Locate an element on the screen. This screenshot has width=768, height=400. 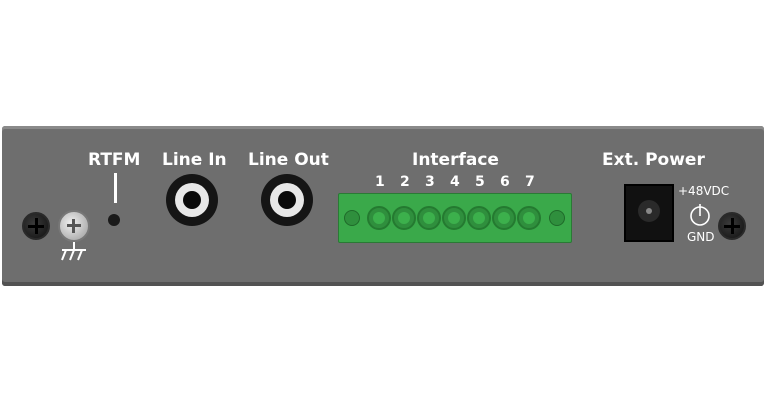
line-in-jack is located at coordinates (192, 200).